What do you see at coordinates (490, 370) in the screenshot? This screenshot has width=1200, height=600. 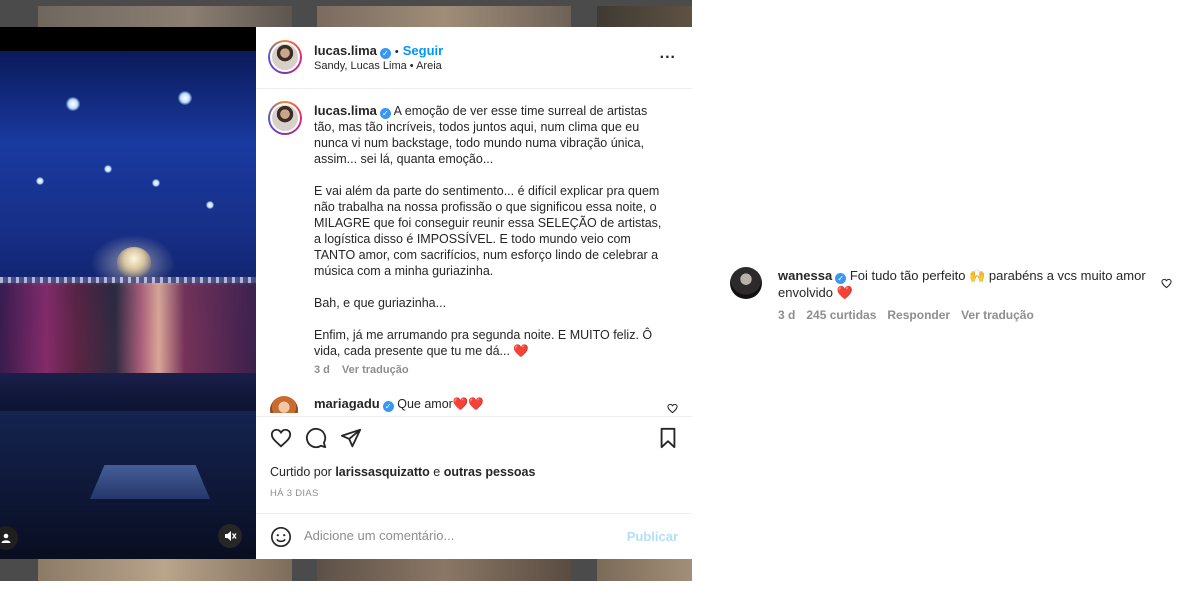 I see `caption-meta: 3 d Ver tradução` at bounding box center [490, 370].